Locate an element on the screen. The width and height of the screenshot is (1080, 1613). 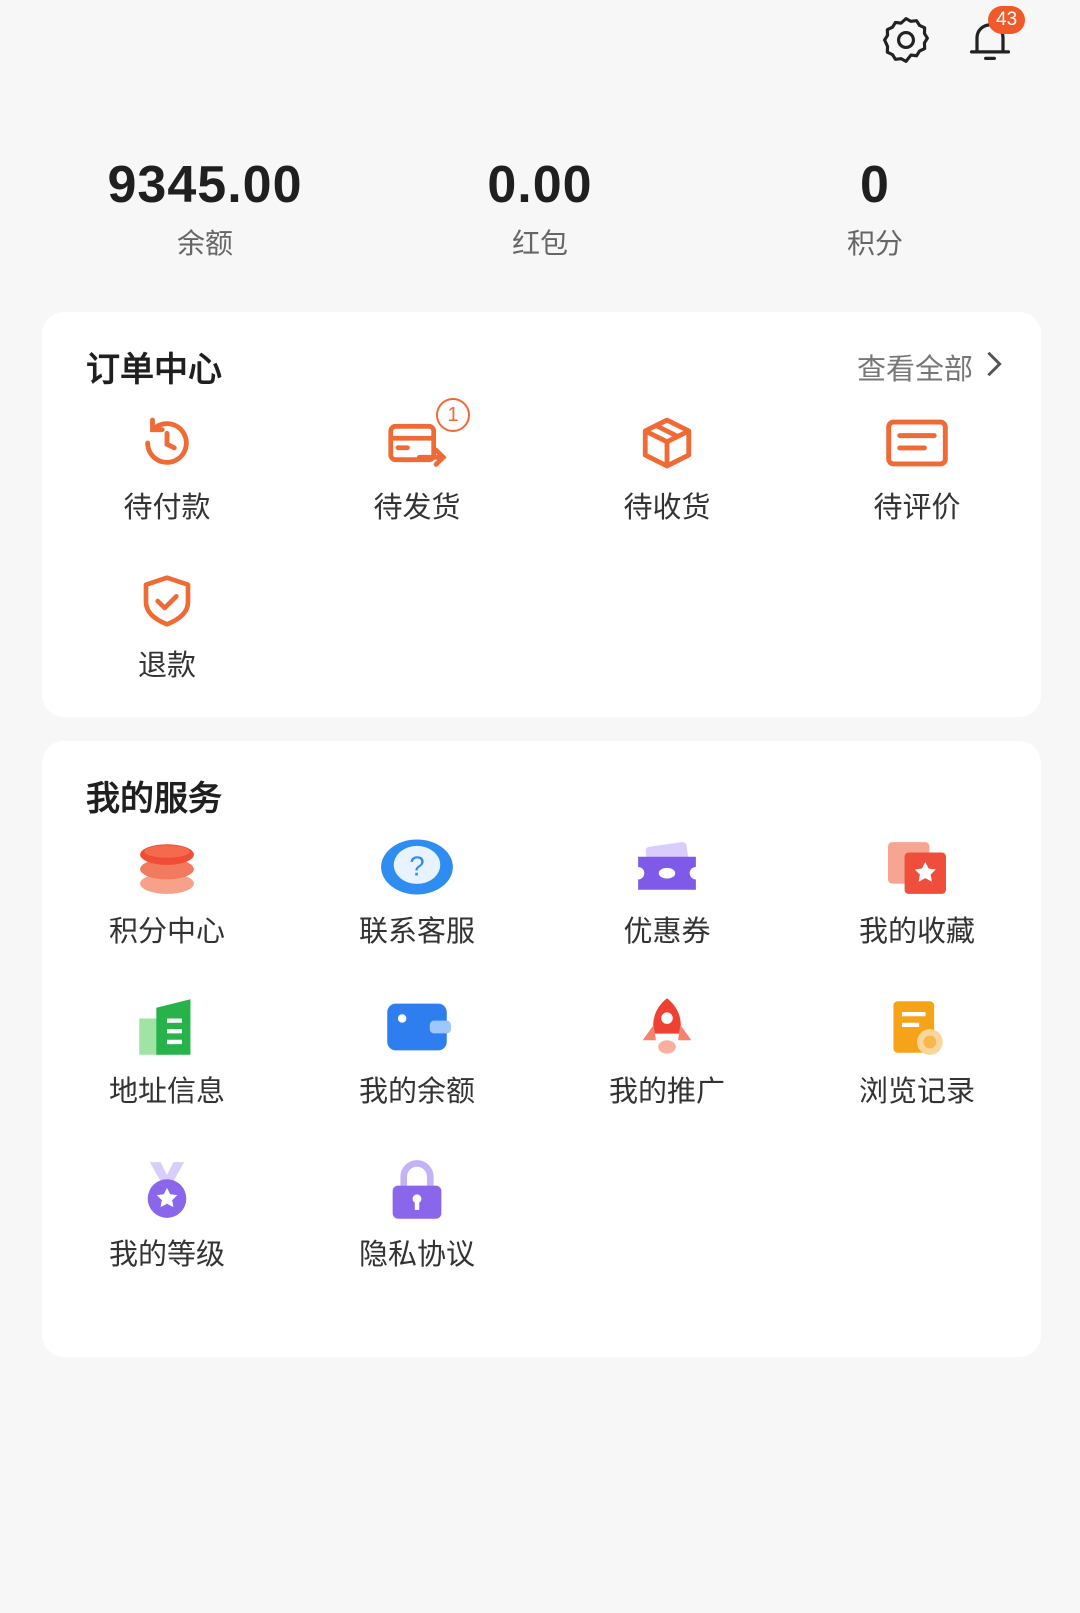
bell-icon: 43 is located at coordinates (992, 38).